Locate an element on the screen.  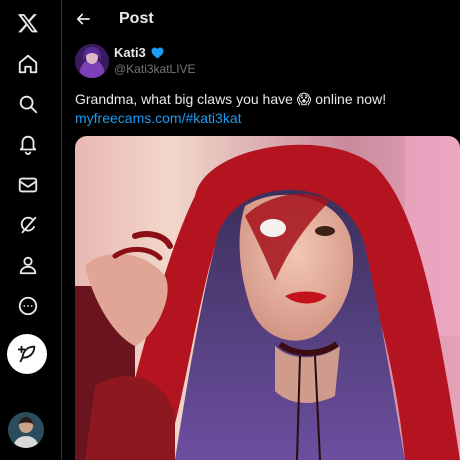
profile-icon is located at coordinates (28, 265).